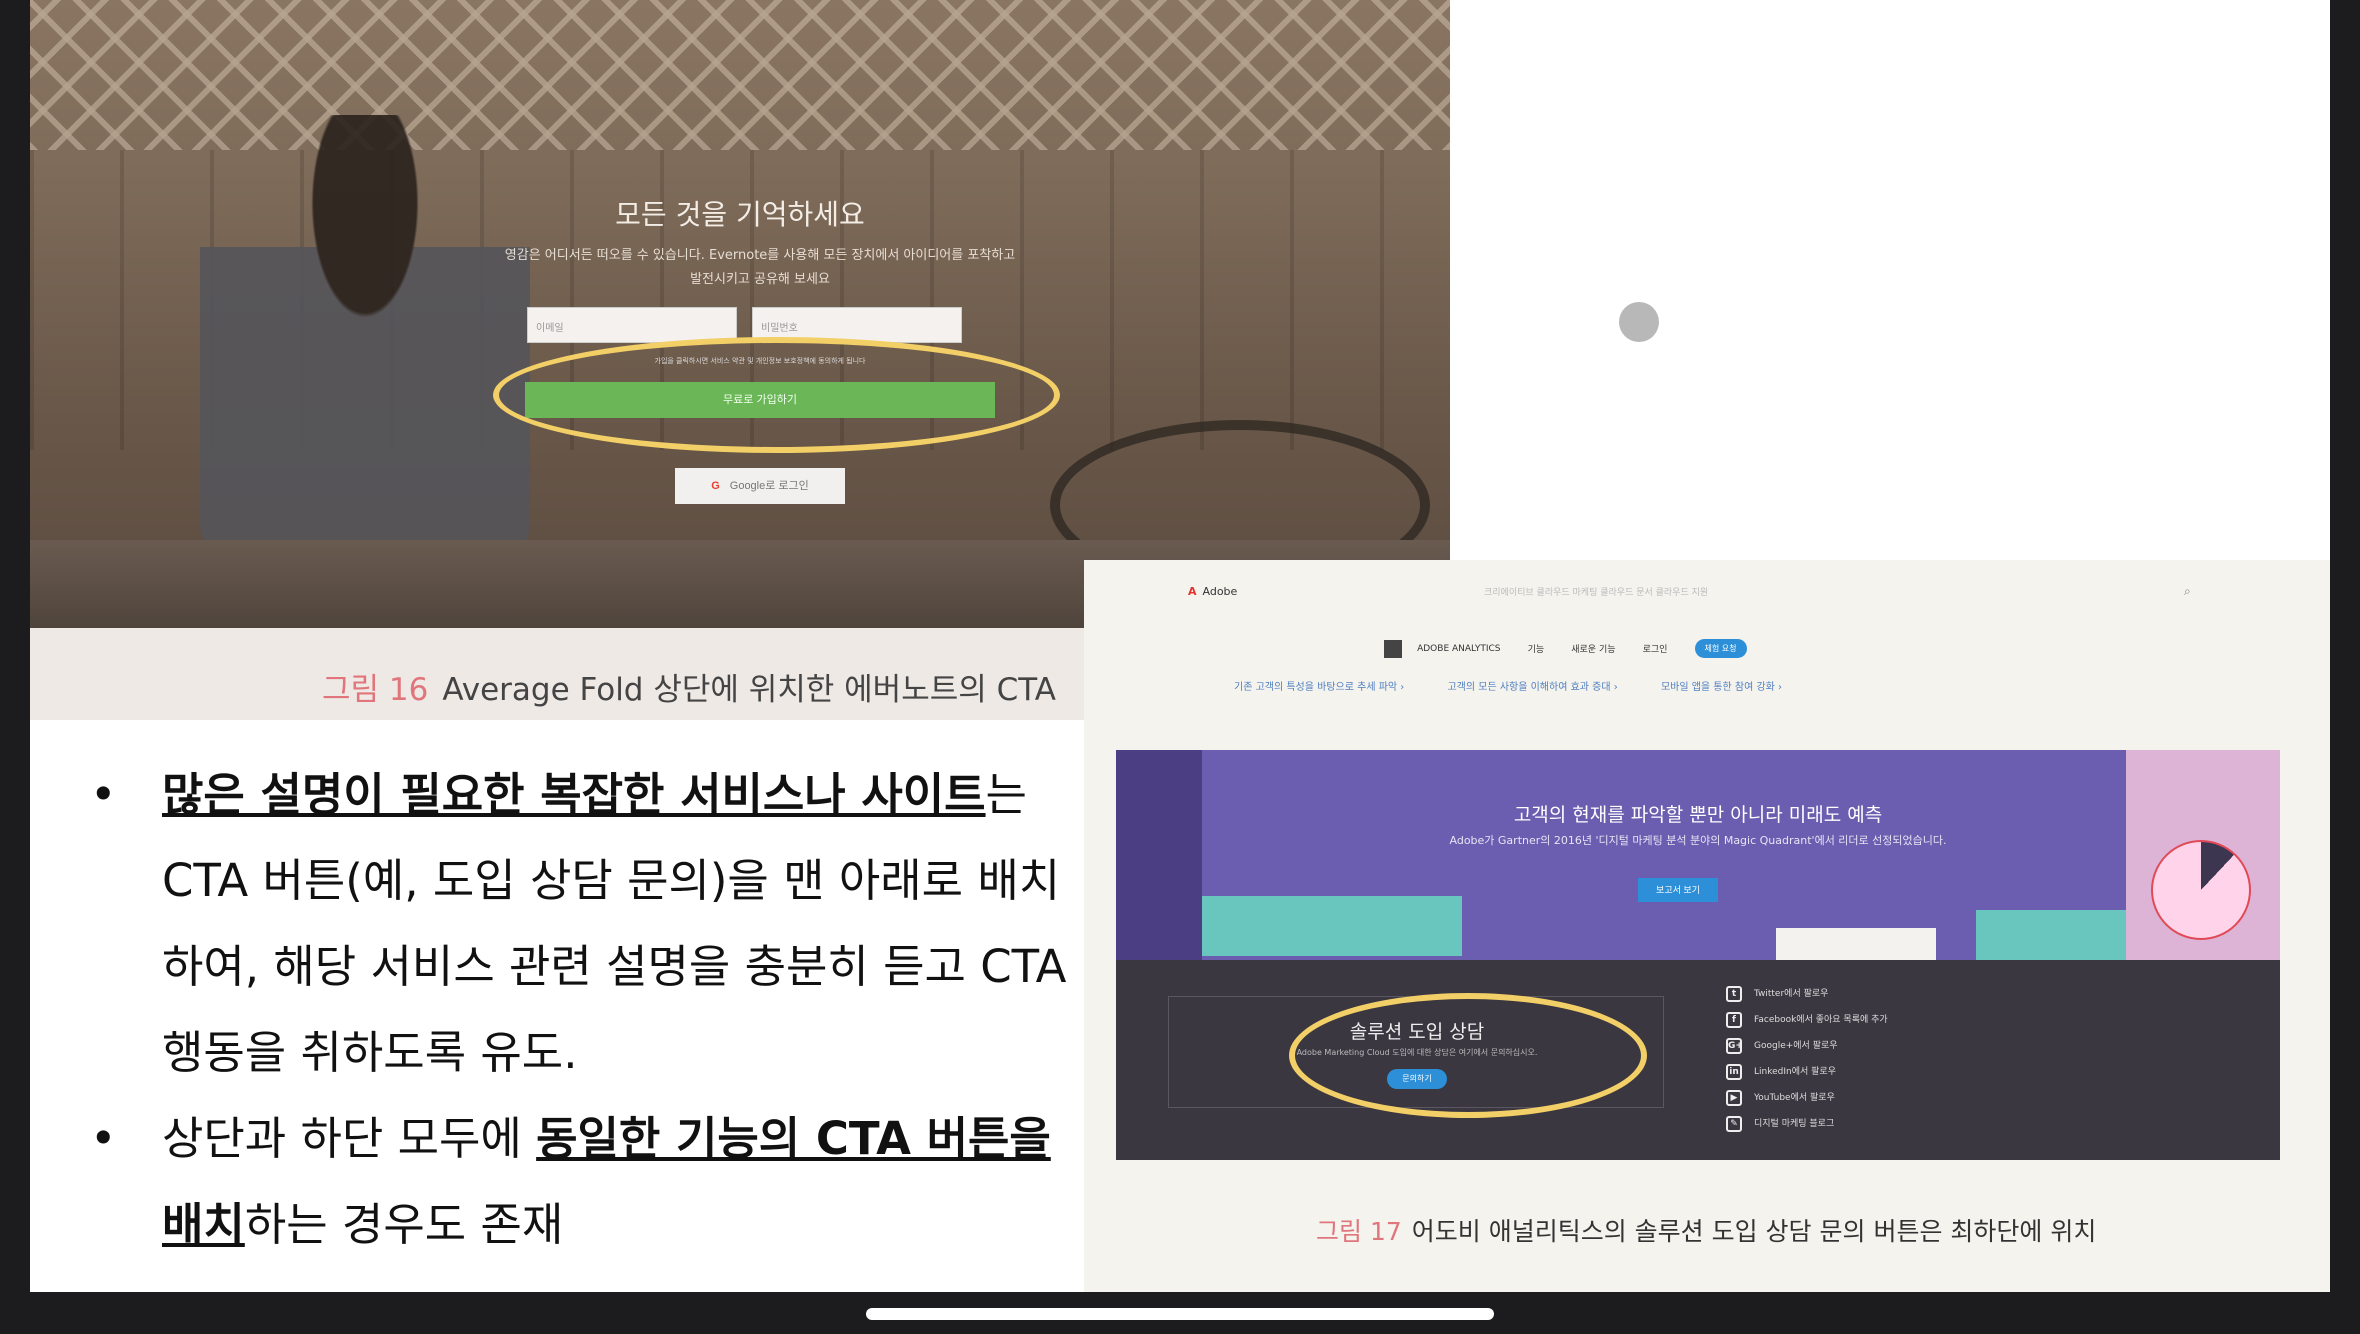 This screenshot has height=1334, width=2360. I want to click on social-youtube: ▶ YouTube에서 팔로우, so click(1807, 1103).